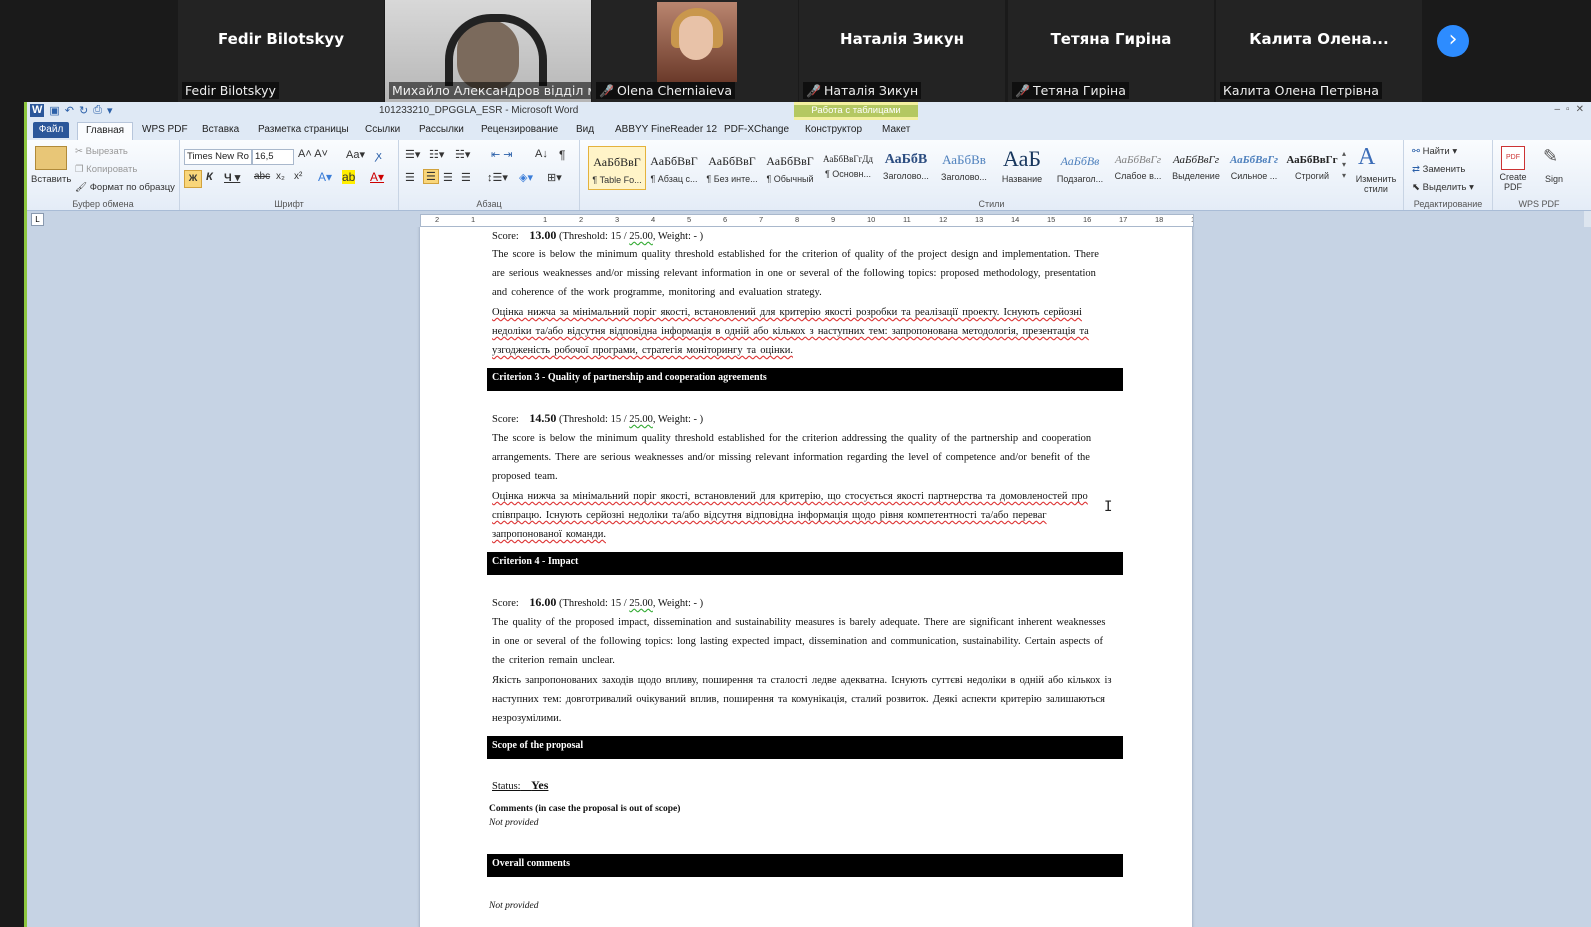 The width and height of the screenshot is (1591, 927). What do you see at coordinates (1312, 167) in the screenshot?
I see `style-strong: АаБбВвГг Строгий` at bounding box center [1312, 167].